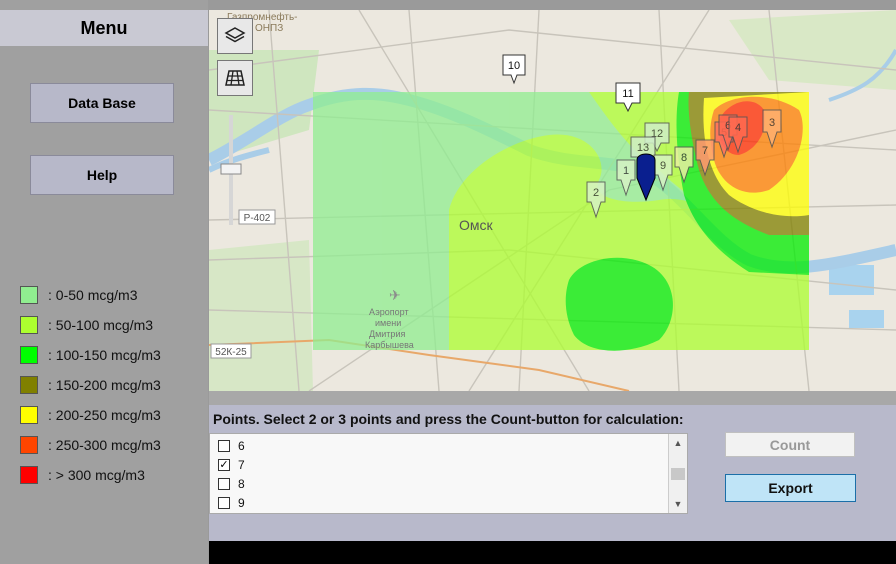  What do you see at coordinates (241, 465) in the screenshot?
I see `list-item-label: 7` at bounding box center [241, 465].